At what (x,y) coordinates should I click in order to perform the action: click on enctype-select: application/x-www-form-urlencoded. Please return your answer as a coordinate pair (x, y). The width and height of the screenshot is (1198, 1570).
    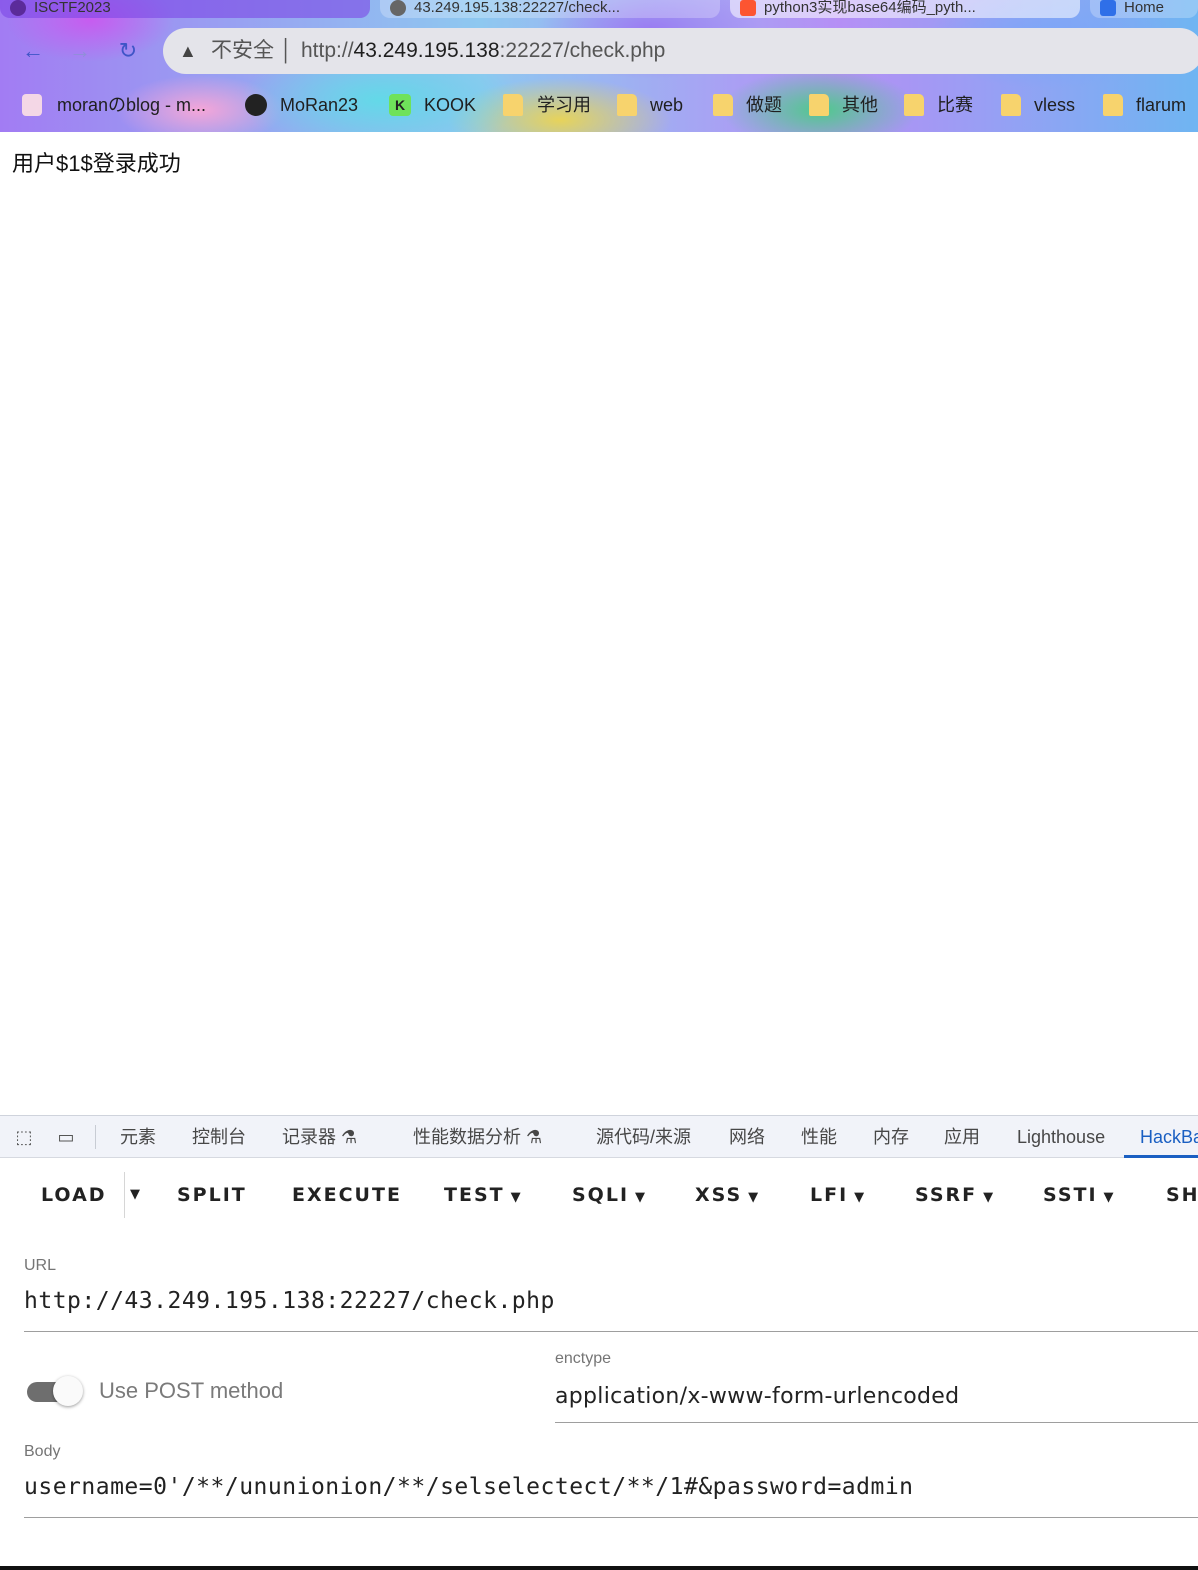
    Looking at the image, I should click on (757, 1396).